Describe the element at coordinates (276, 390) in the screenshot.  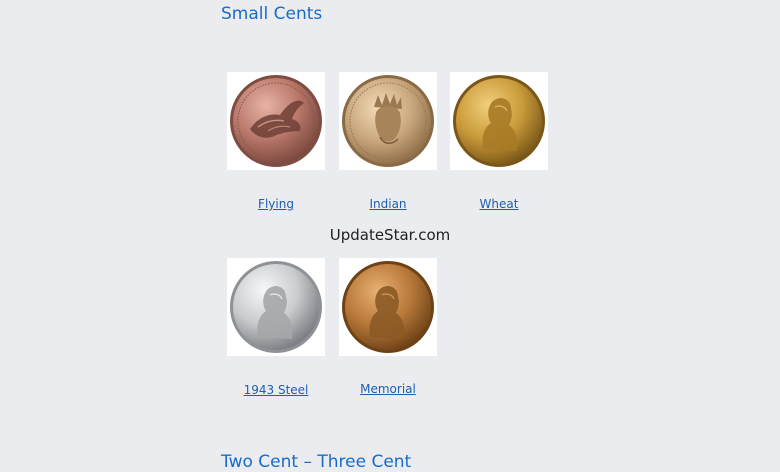
I see `coin-link-1943-steel: 1943 Steel` at that location.